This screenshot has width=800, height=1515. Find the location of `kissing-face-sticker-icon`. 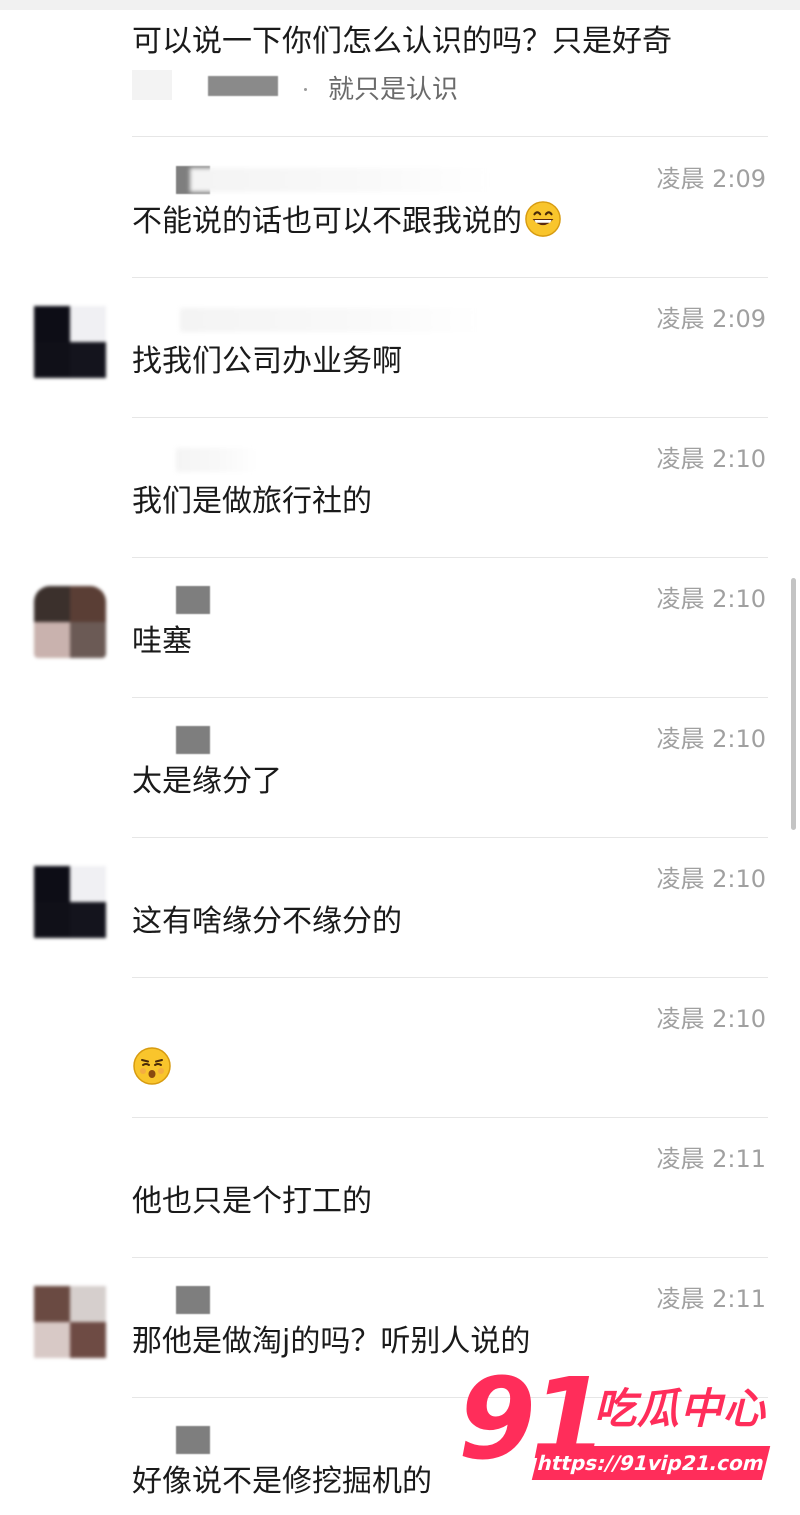

kissing-face-sticker-icon is located at coordinates (152, 1066).